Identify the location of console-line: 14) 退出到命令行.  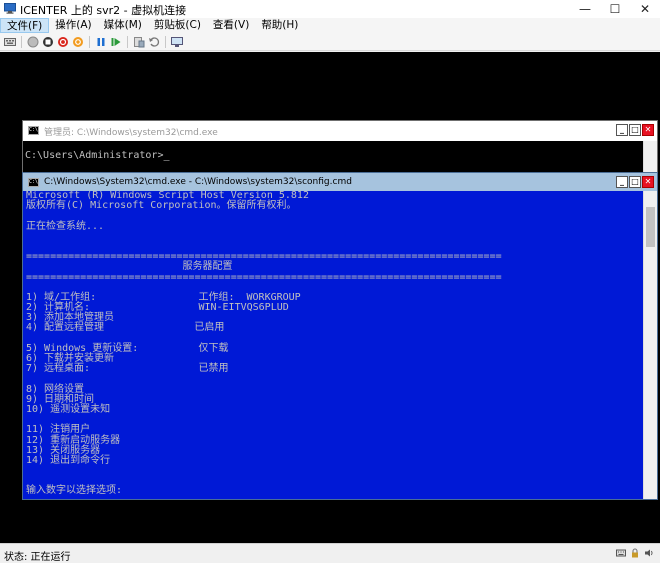
(68, 460).